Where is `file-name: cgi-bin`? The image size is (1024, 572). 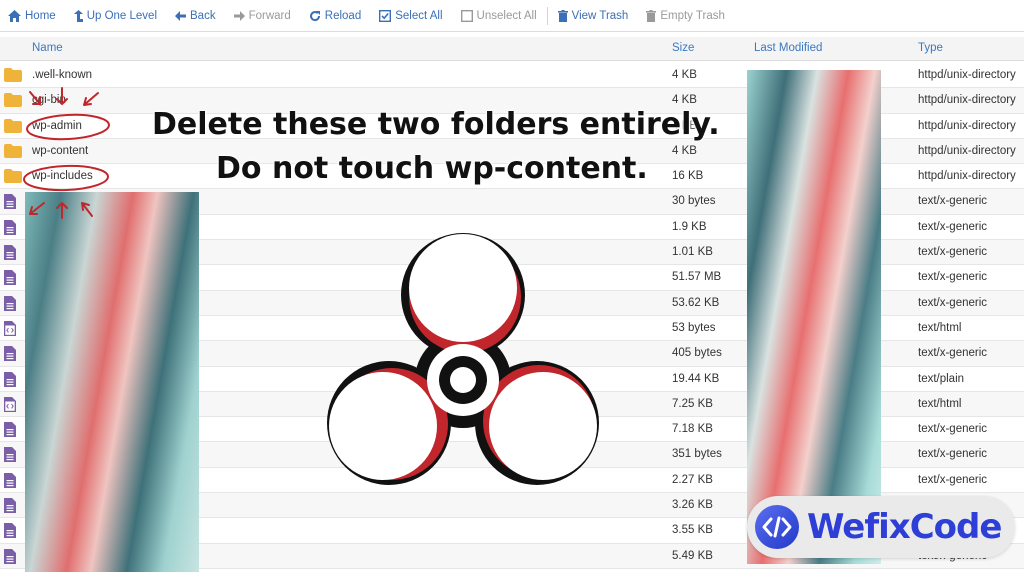 file-name: cgi-bin is located at coordinates (49, 100).